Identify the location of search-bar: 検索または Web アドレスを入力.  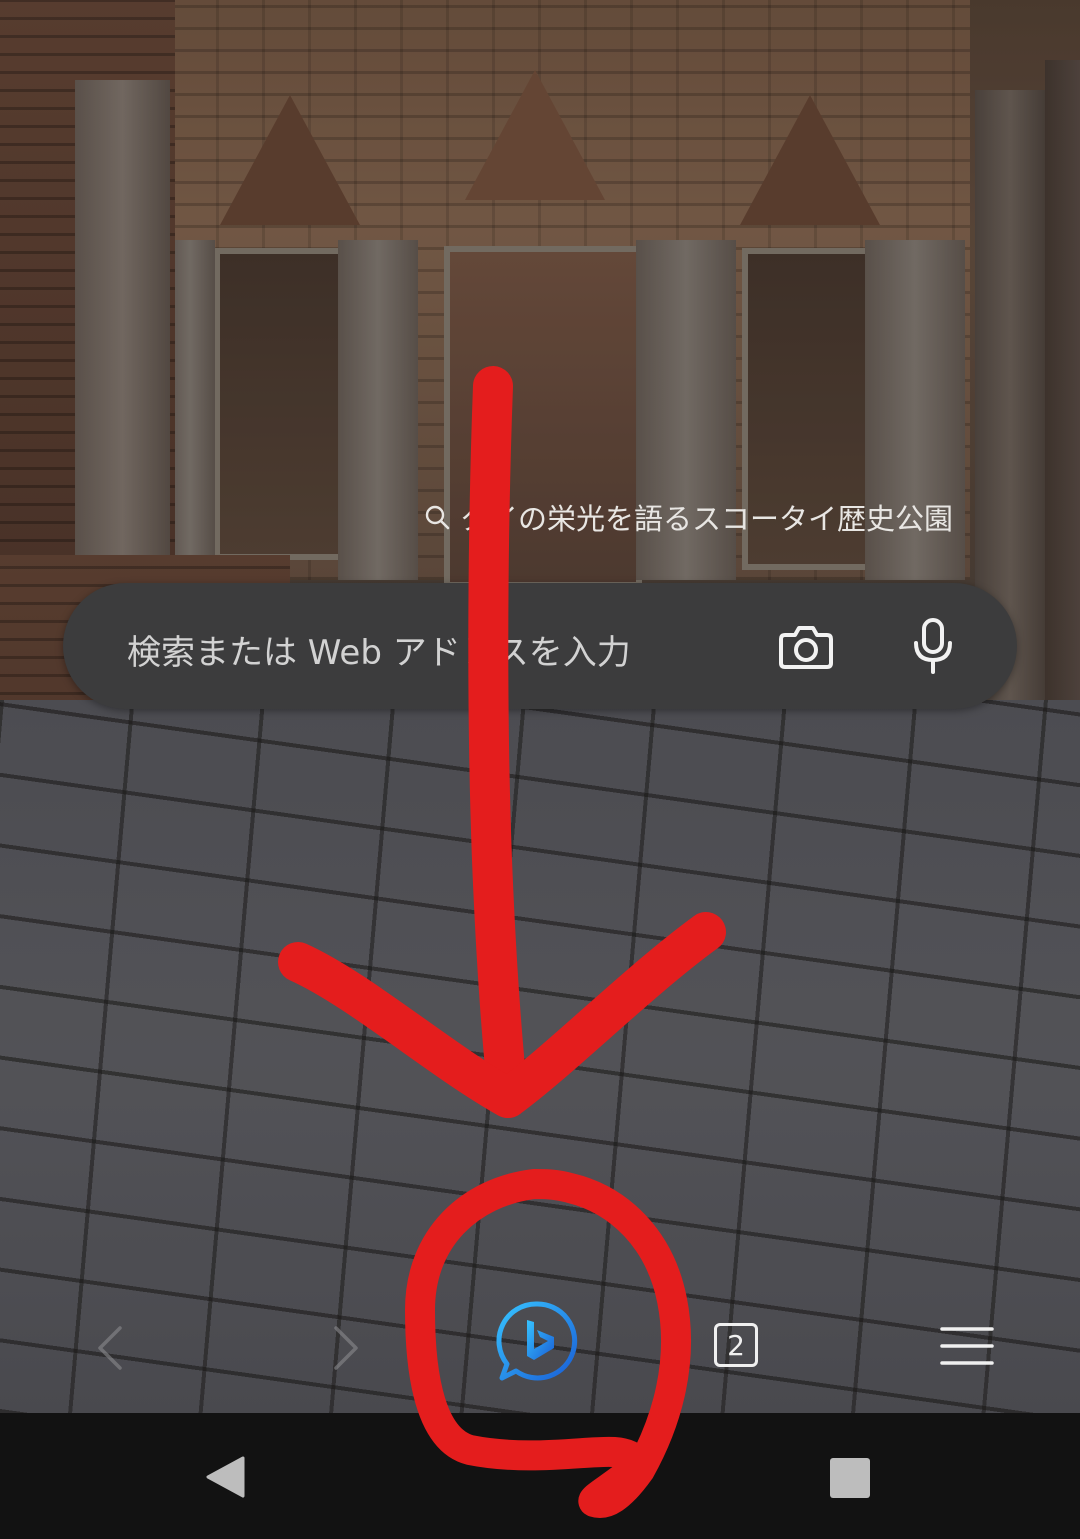
(540, 646).